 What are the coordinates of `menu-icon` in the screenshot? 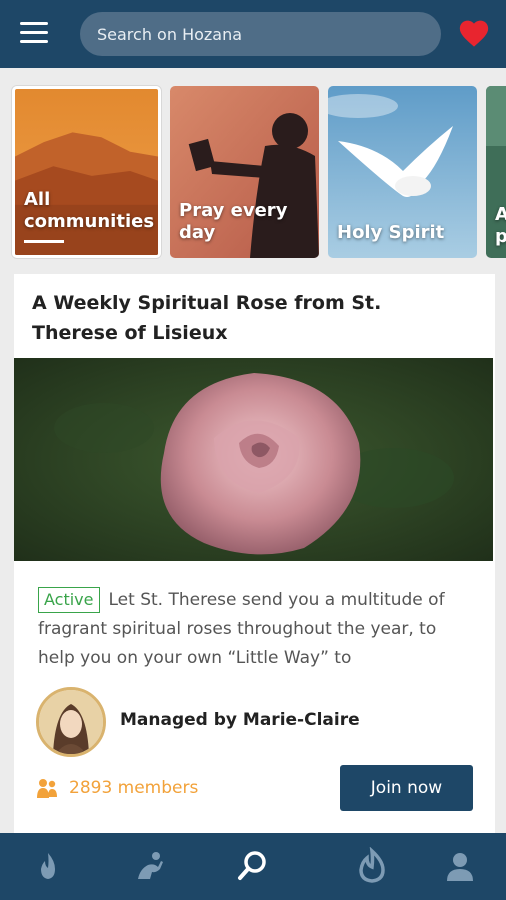 It's located at (34, 33).